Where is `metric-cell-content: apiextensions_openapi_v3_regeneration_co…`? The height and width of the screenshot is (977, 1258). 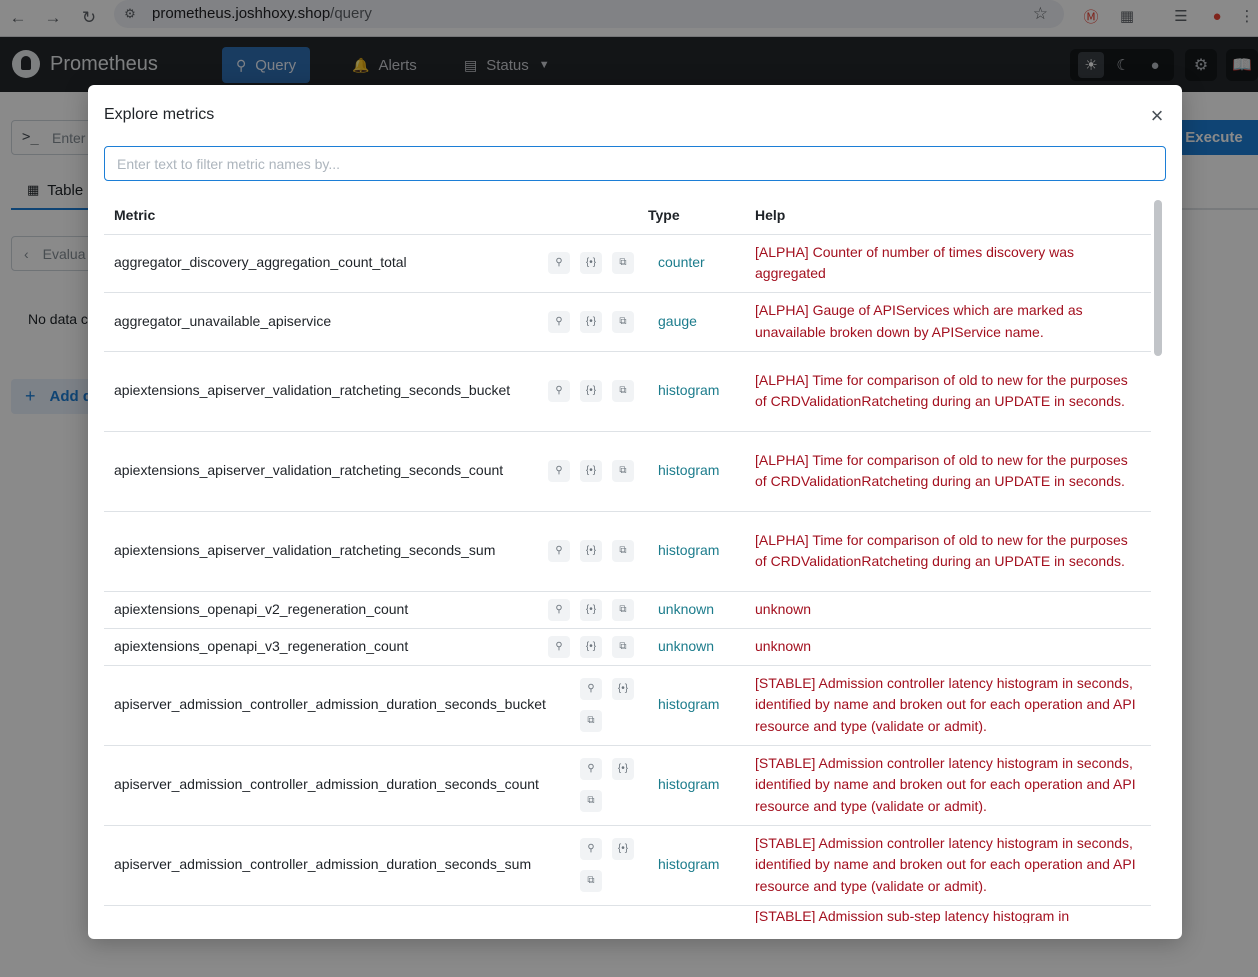 metric-cell-content: apiextensions_openapi_v3_regeneration_co… is located at coordinates (379, 646).